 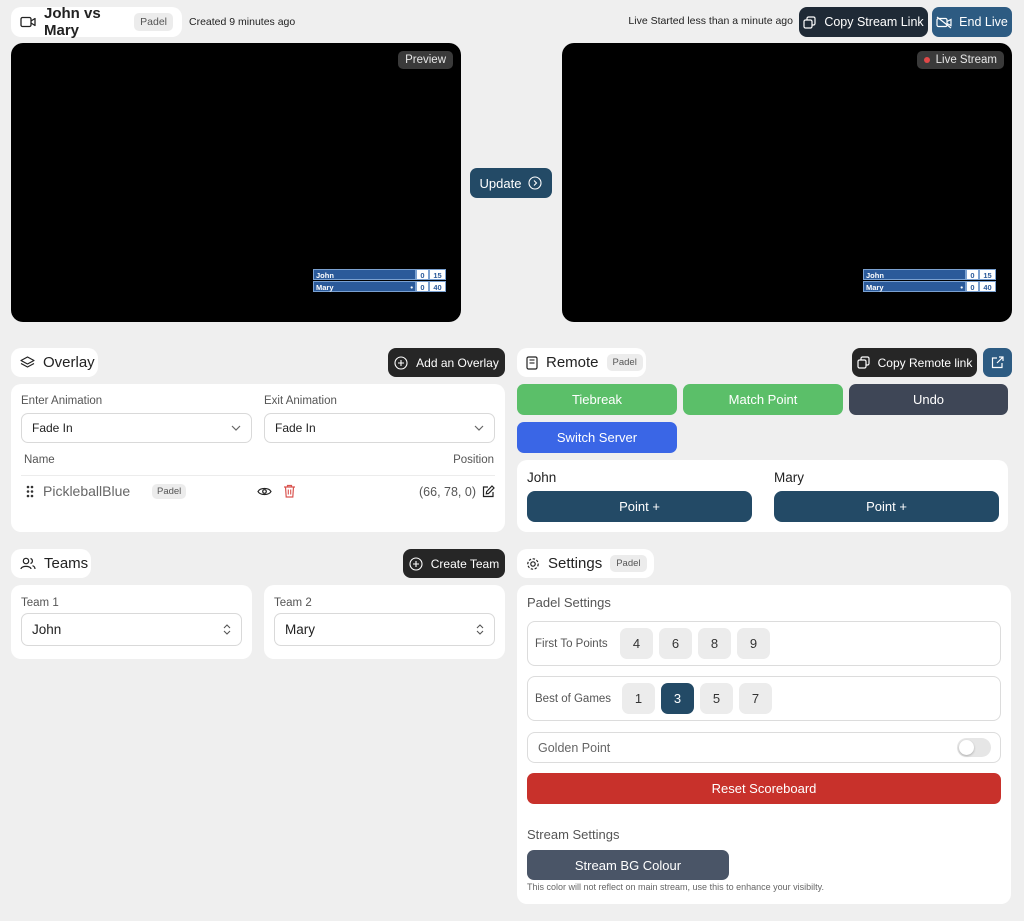 I want to click on reset-scoreboard-button: Reset Scoreboard, so click(x=764, y=788).